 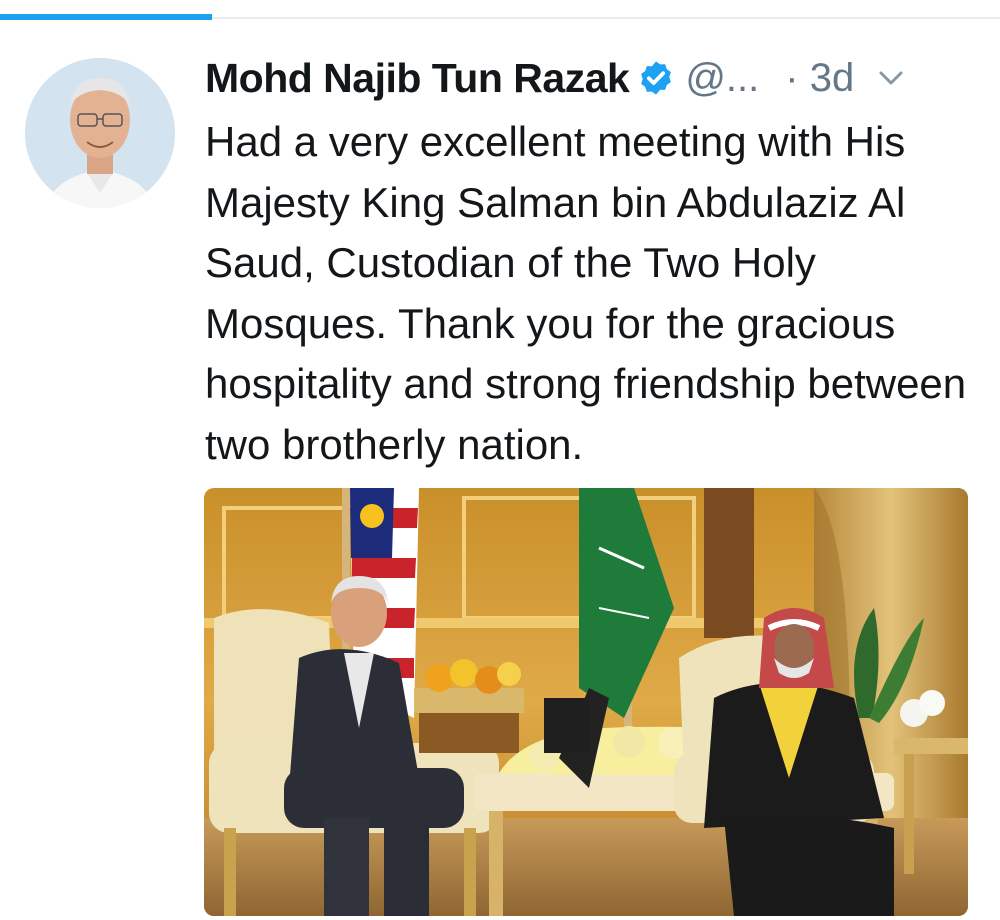 I want to click on avatar, so click(x=100, y=133).